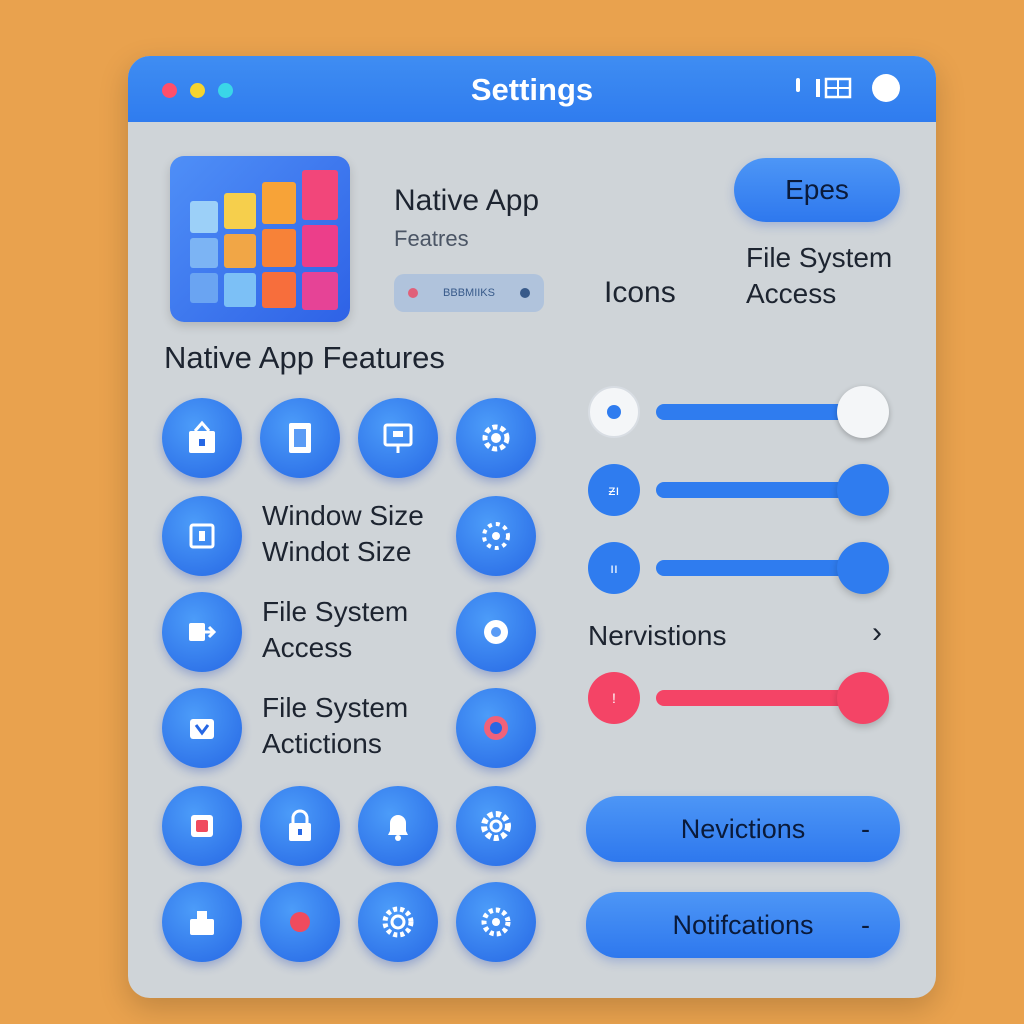 The height and width of the screenshot is (1024, 1024). What do you see at coordinates (614, 412) in the screenshot?
I see `slider-1-icon` at bounding box center [614, 412].